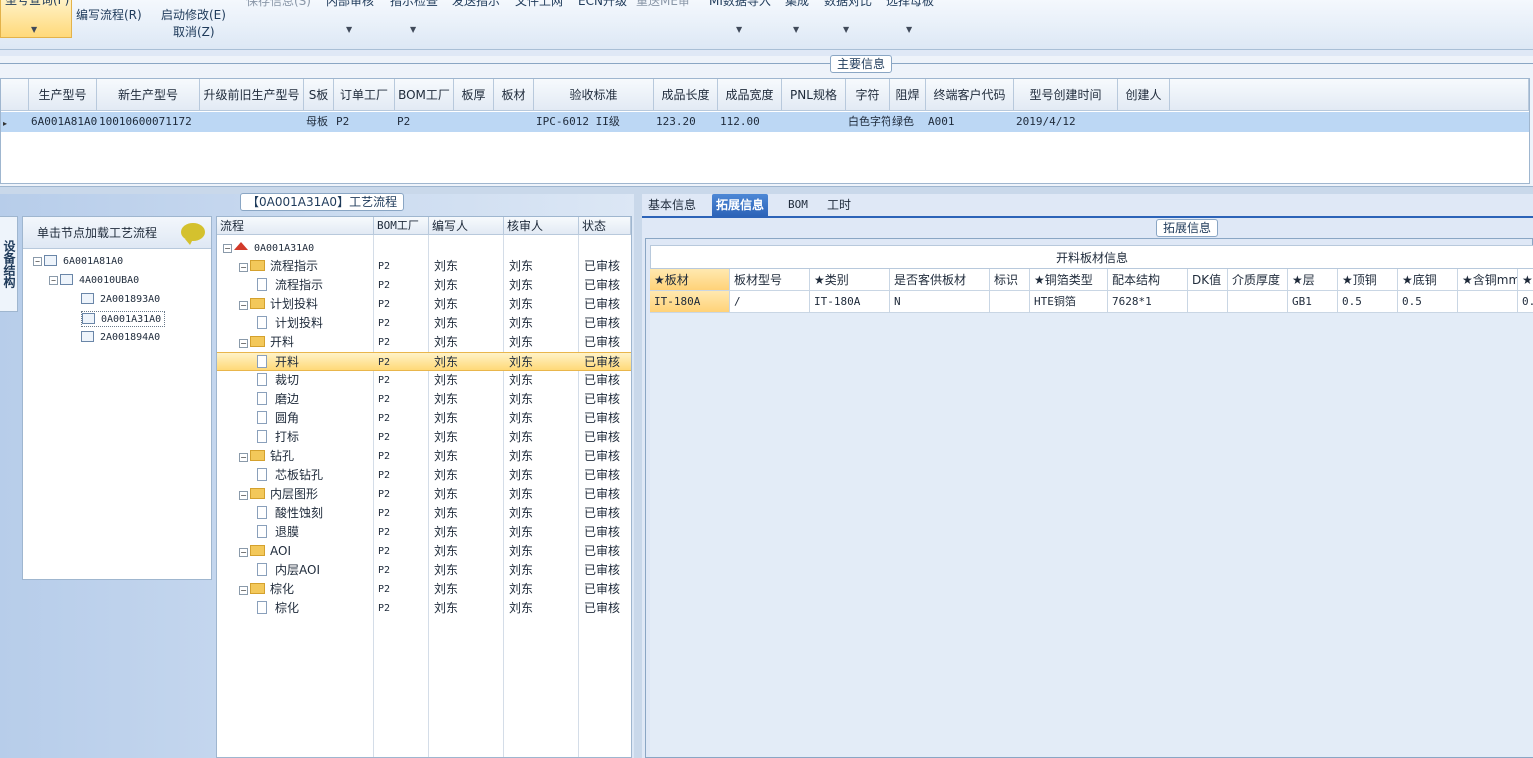  Describe the element at coordinates (424, 122) in the screenshot. I see `table-cell: P2` at that location.